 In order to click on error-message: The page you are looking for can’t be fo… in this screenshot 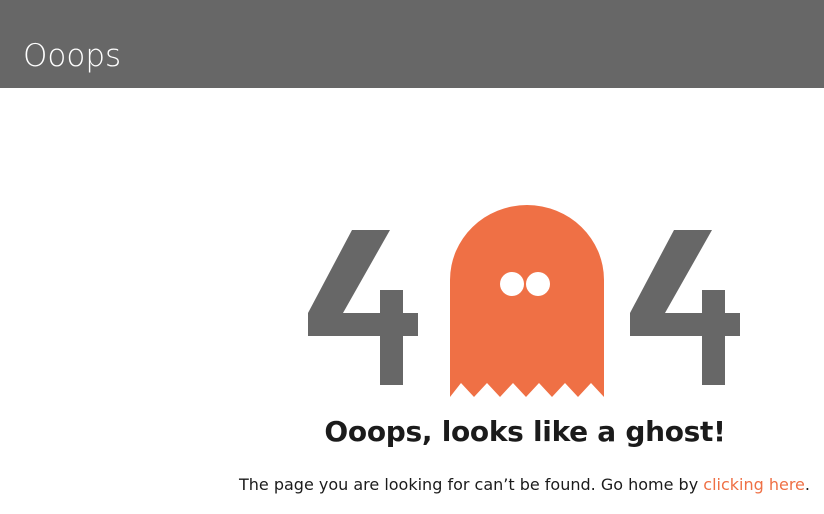, I will do `click(505, 485)`.